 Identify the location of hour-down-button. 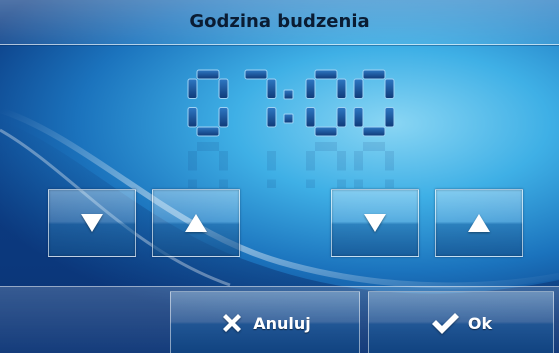
(92, 223).